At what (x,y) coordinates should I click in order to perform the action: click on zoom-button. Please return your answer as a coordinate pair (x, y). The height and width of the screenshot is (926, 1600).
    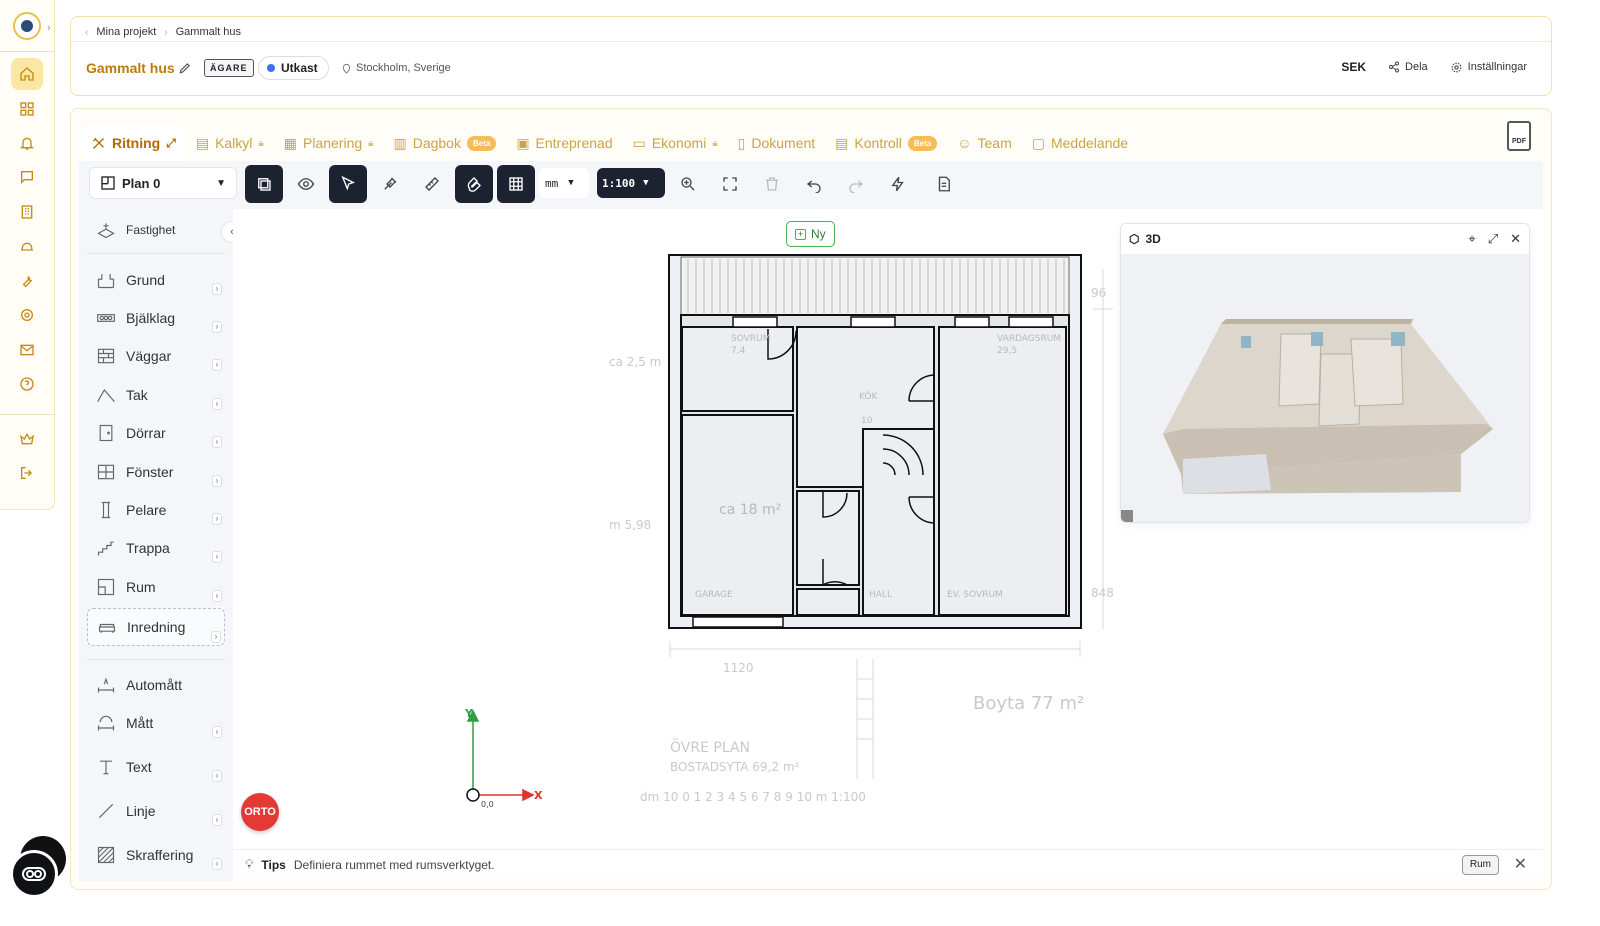
    Looking at the image, I should click on (688, 184).